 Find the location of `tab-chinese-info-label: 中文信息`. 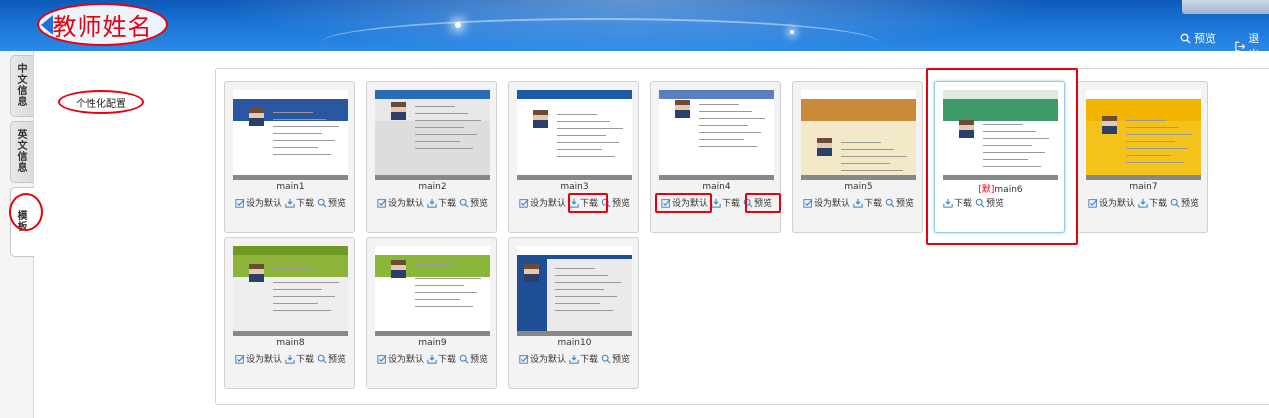

tab-chinese-info-label: 中文信息 is located at coordinates (22, 86).